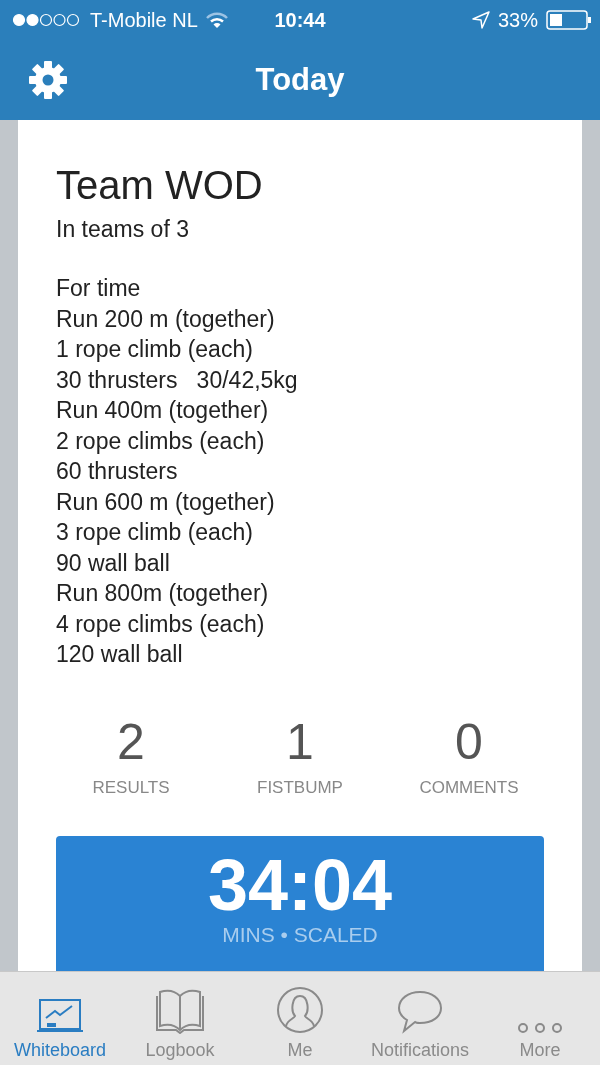 This screenshot has height=1065, width=600. Describe the element at coordinates (300, 80) in the screenshot. I see `screen-title: Today` at that location.